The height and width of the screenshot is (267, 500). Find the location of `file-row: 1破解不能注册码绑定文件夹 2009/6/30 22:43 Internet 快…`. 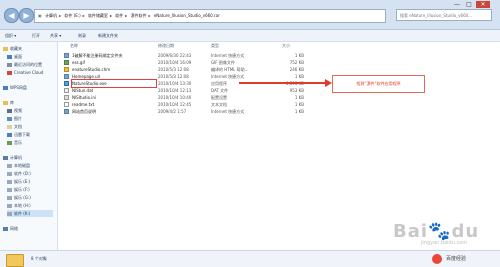

file-row: 1破解不能注册码绑定文件夹 2009/6/30 22:43 Internet 快… is located at coordinates (197, 55).